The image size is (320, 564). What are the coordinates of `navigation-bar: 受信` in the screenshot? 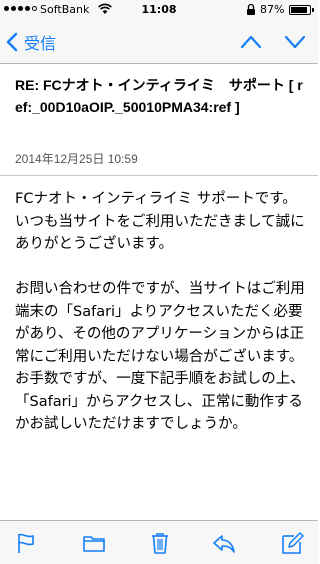 It's located at (159, 42).